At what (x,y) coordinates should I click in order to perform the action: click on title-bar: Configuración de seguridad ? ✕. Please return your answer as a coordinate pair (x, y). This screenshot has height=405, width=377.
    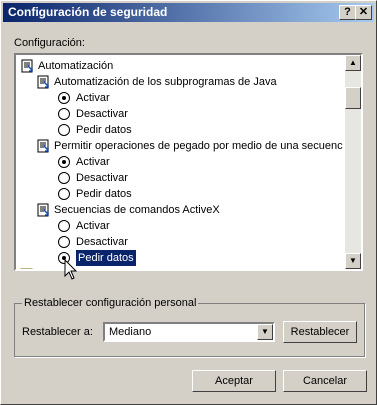
    Looking at the image, I should click on (188, 12).